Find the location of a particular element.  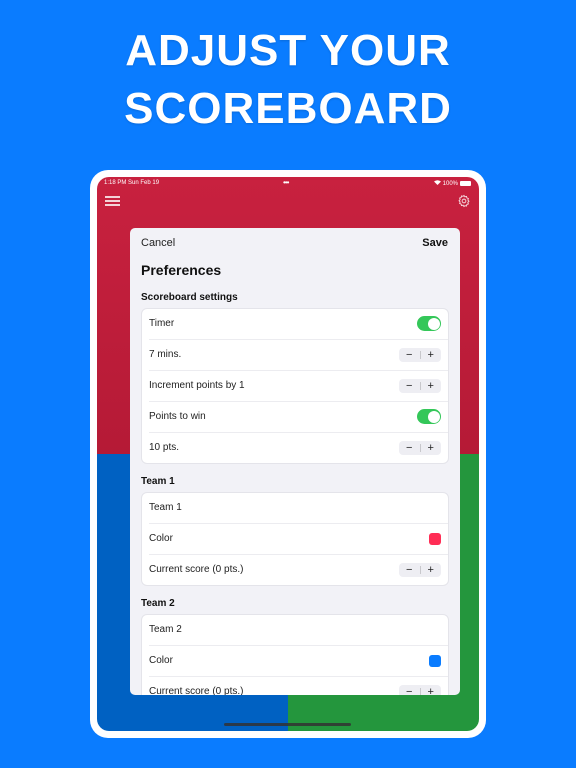

team2-score-row: Current score (0 pts.) − + is located at coordinates (298, 686).